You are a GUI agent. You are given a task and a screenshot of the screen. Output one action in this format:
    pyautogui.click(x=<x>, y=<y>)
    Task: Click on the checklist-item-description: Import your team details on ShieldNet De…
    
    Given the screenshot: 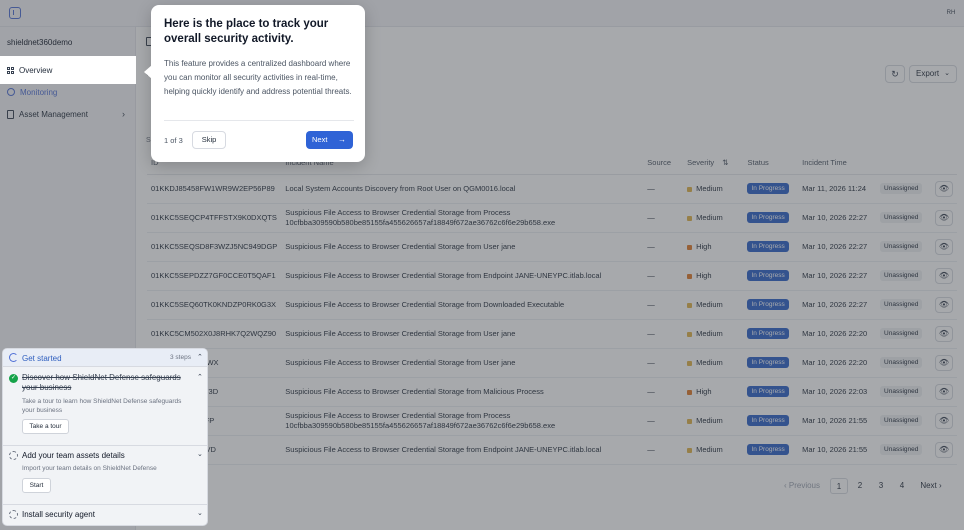 What is the action you would take?
    pyautogui.click(x=89, y=468)
    